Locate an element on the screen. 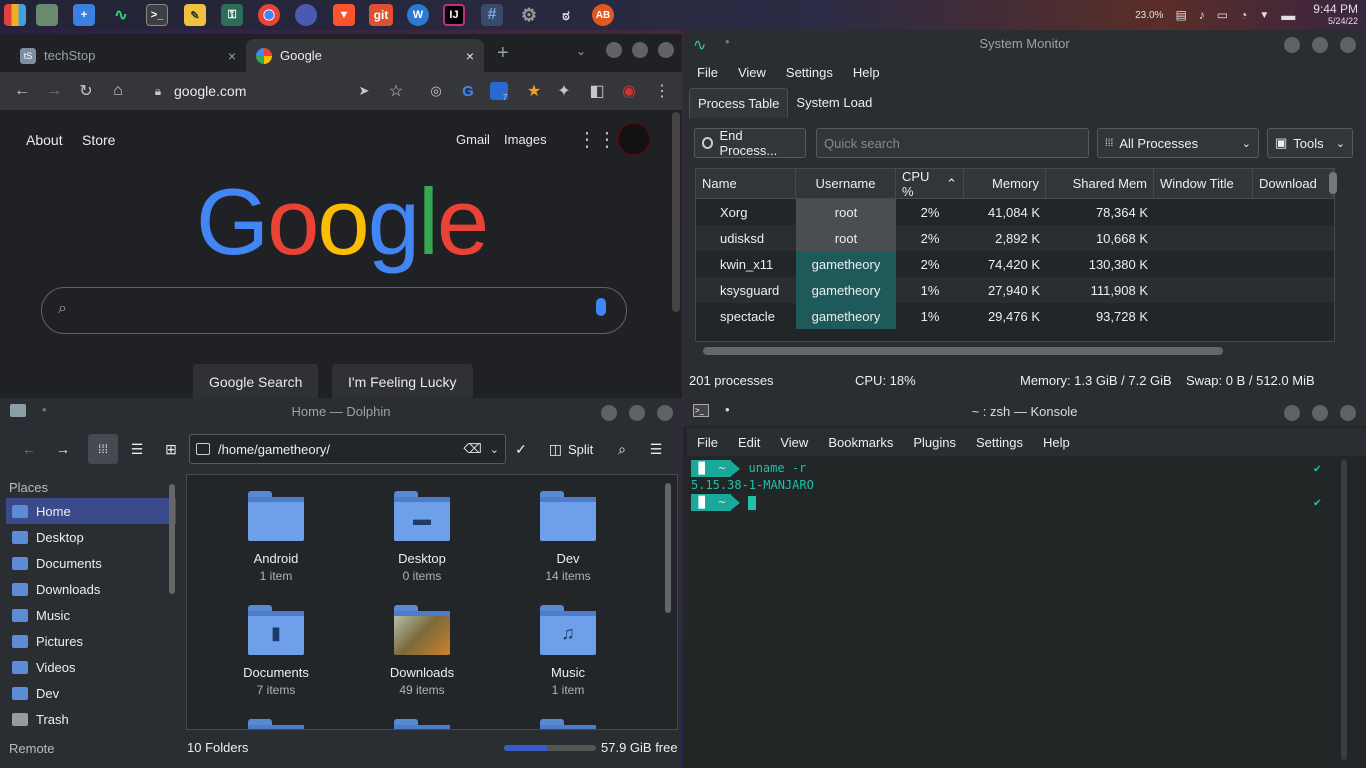  url-text: google.com is located at coordinates (210, 91).